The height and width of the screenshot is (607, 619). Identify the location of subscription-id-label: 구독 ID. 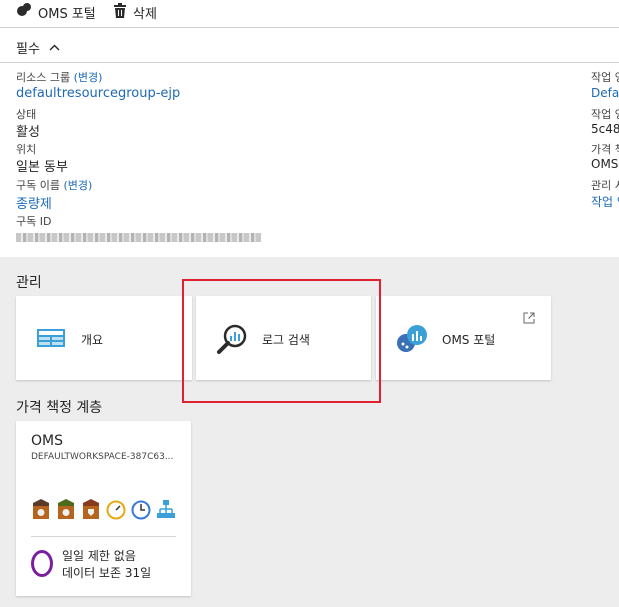
(34, 221).